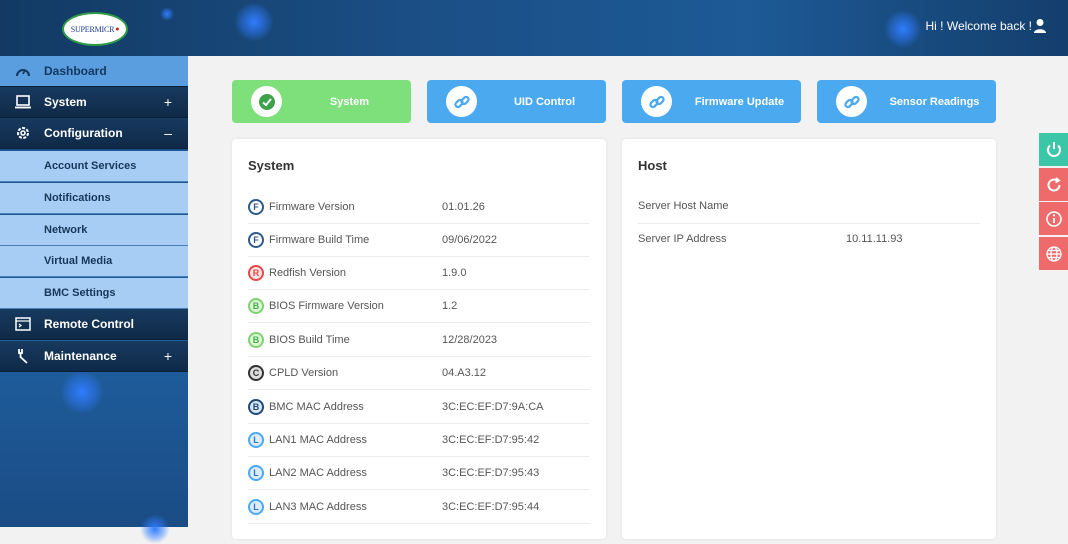  I want to click on sidebar-item-dashboard: Dashboard, so click(94, 71).